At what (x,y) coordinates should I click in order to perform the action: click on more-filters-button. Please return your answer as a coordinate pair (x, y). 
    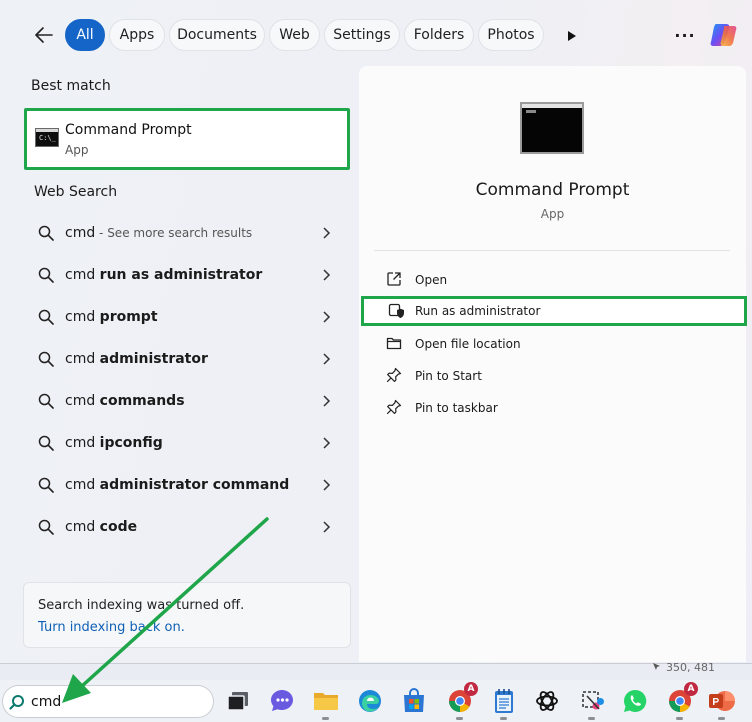
    Looking at the image, I should click on (572, 36).